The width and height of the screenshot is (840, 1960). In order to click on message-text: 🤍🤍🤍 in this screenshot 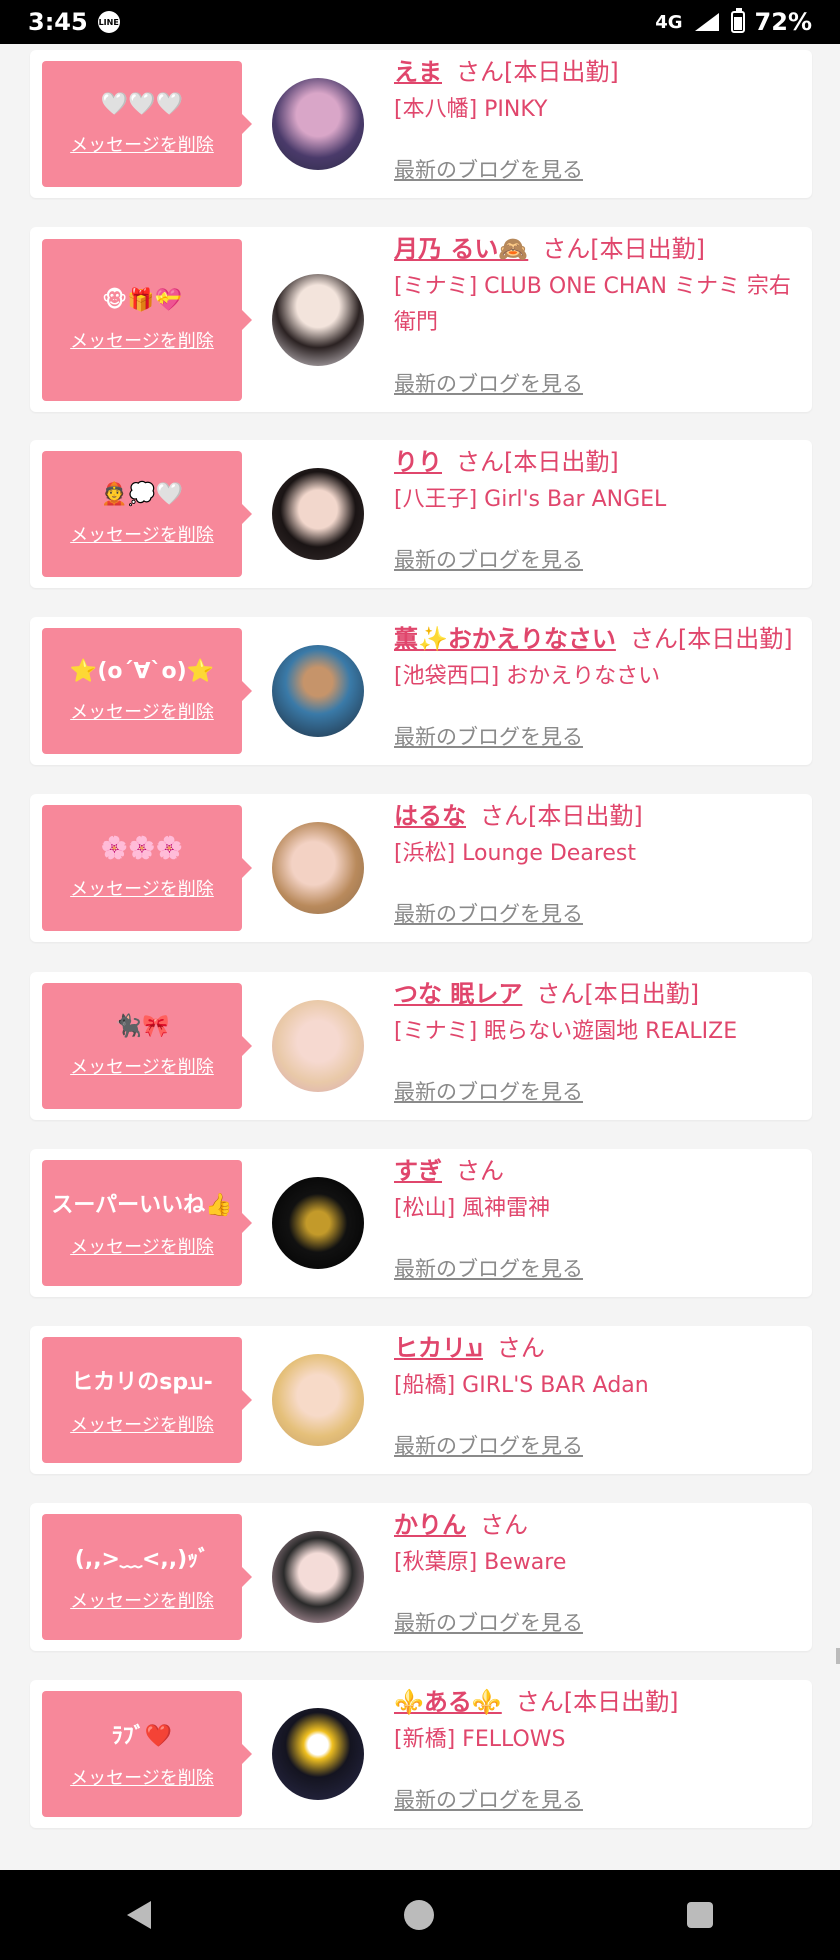, I will do `click(142, 104)`.